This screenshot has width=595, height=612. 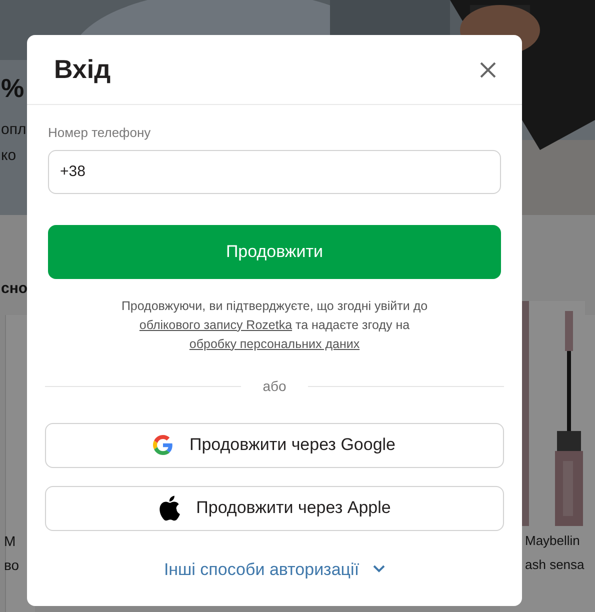 I want to click on product-title: ash sensa, so click(x=554, y=565).